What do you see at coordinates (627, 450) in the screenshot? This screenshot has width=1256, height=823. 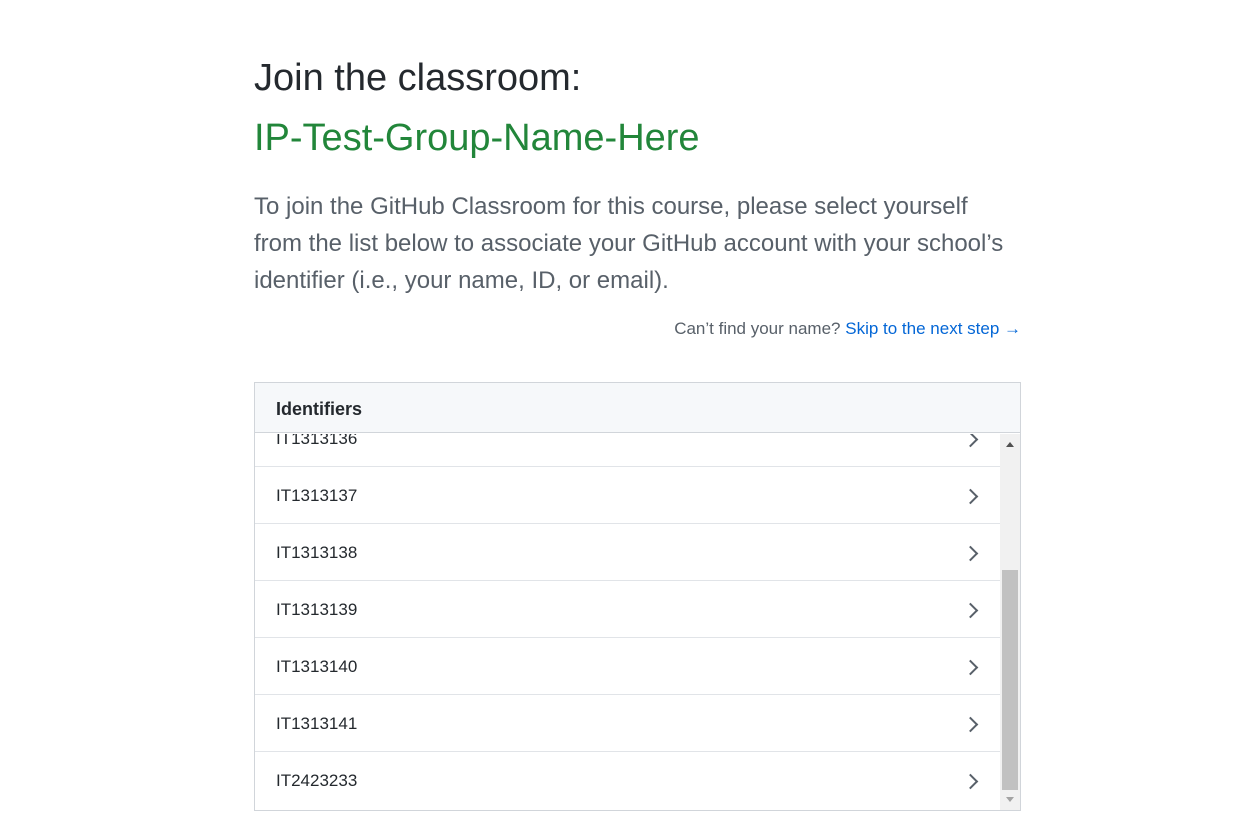 I see `identifier-row: IT1313136` at bounding box center [627, 450].